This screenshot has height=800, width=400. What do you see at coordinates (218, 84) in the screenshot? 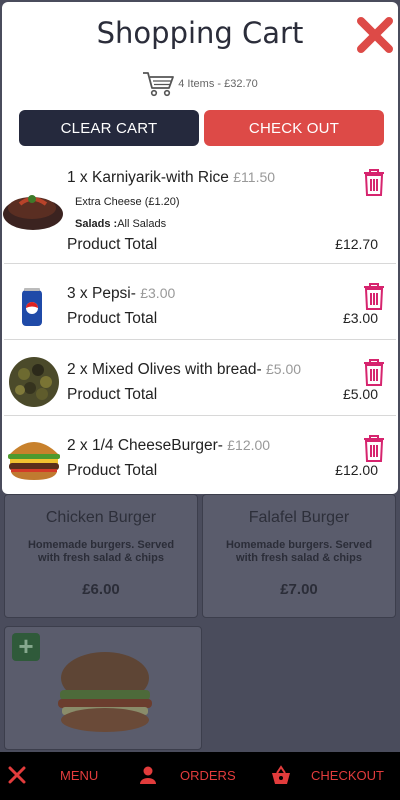
I see `cart-summary-text: 4 Items - £32.70` at bounding box center [218, 84].